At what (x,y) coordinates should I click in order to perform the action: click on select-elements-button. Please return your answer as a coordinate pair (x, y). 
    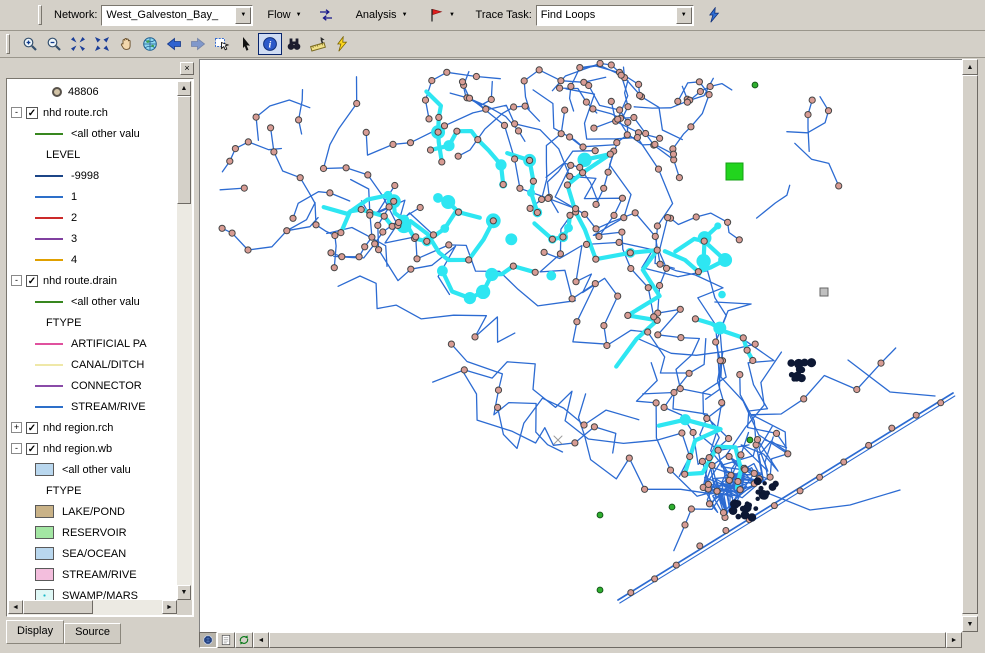
    Looking at the image, I should click on (246, 44).